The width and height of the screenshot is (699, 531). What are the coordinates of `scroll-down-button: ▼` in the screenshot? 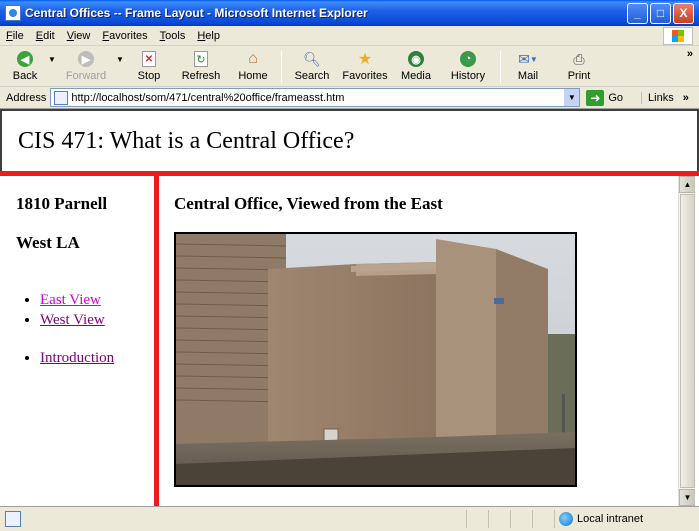 It's located at (687, 497).